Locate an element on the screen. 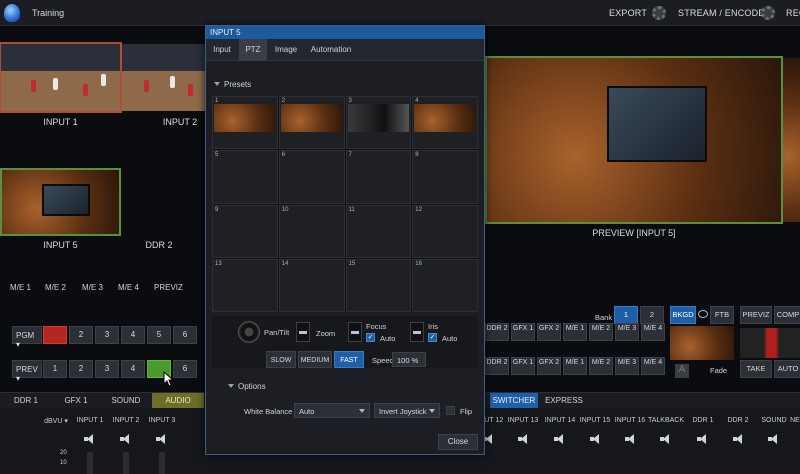 The image size is (800, 474). auto-button: AUTO is located at coordinates (787, 369).